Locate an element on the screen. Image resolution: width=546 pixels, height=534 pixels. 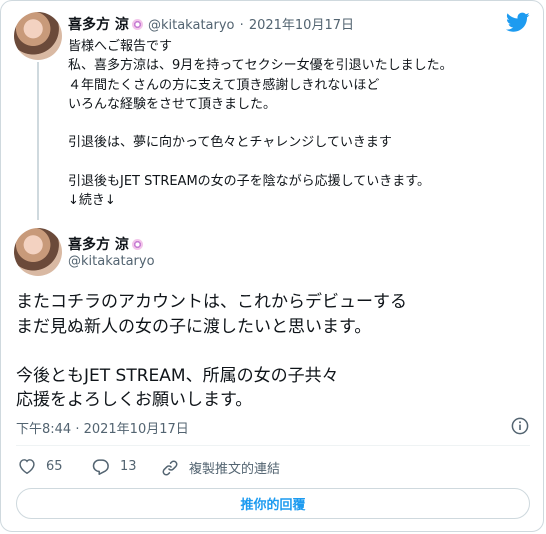
tweet-line: またコチラのアカウントは、これからデビューする is located at coordinates (211, 302).